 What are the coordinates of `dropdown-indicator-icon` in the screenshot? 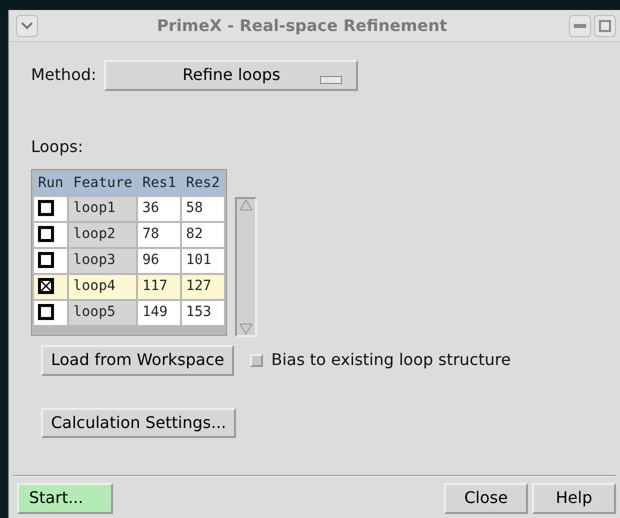 It's located at (331, 80).